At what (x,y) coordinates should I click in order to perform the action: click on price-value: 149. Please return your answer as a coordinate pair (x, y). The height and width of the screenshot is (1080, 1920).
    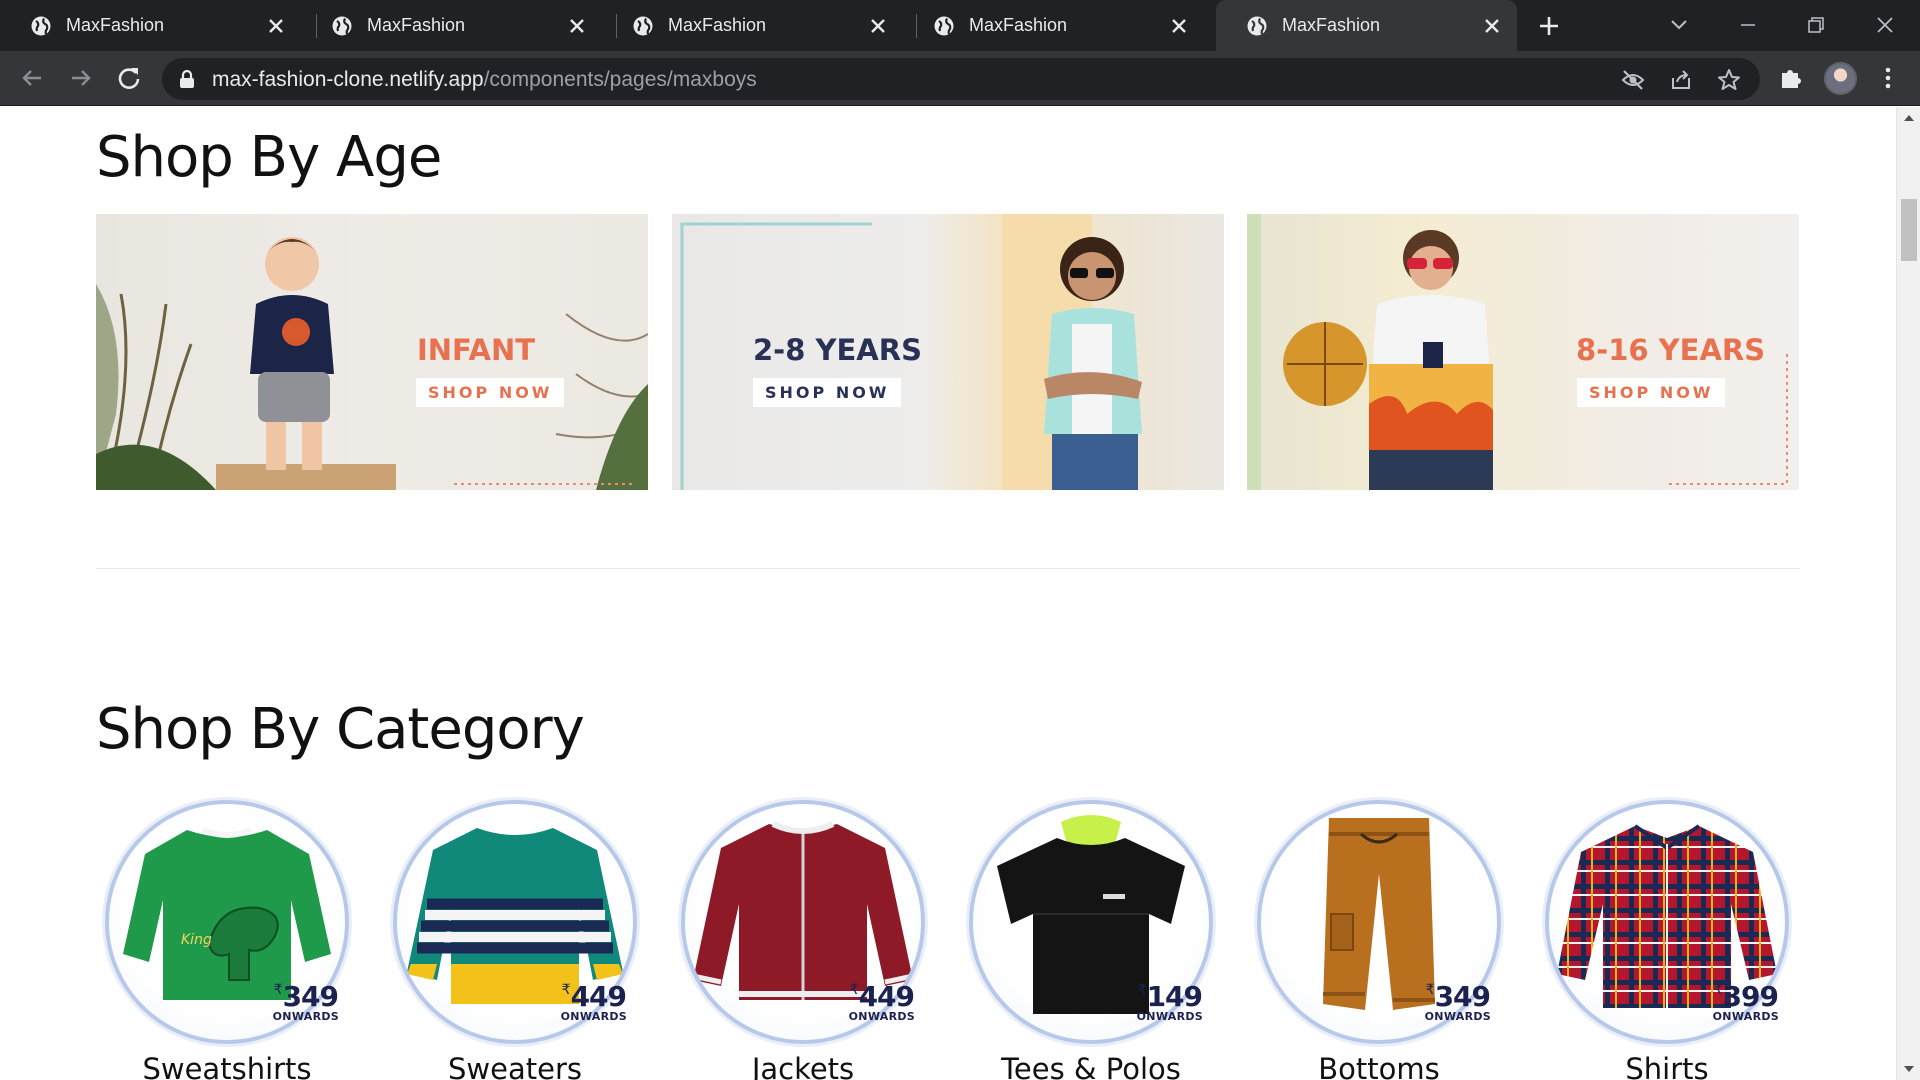
    Looking at the image, I should click on (1174, 996).